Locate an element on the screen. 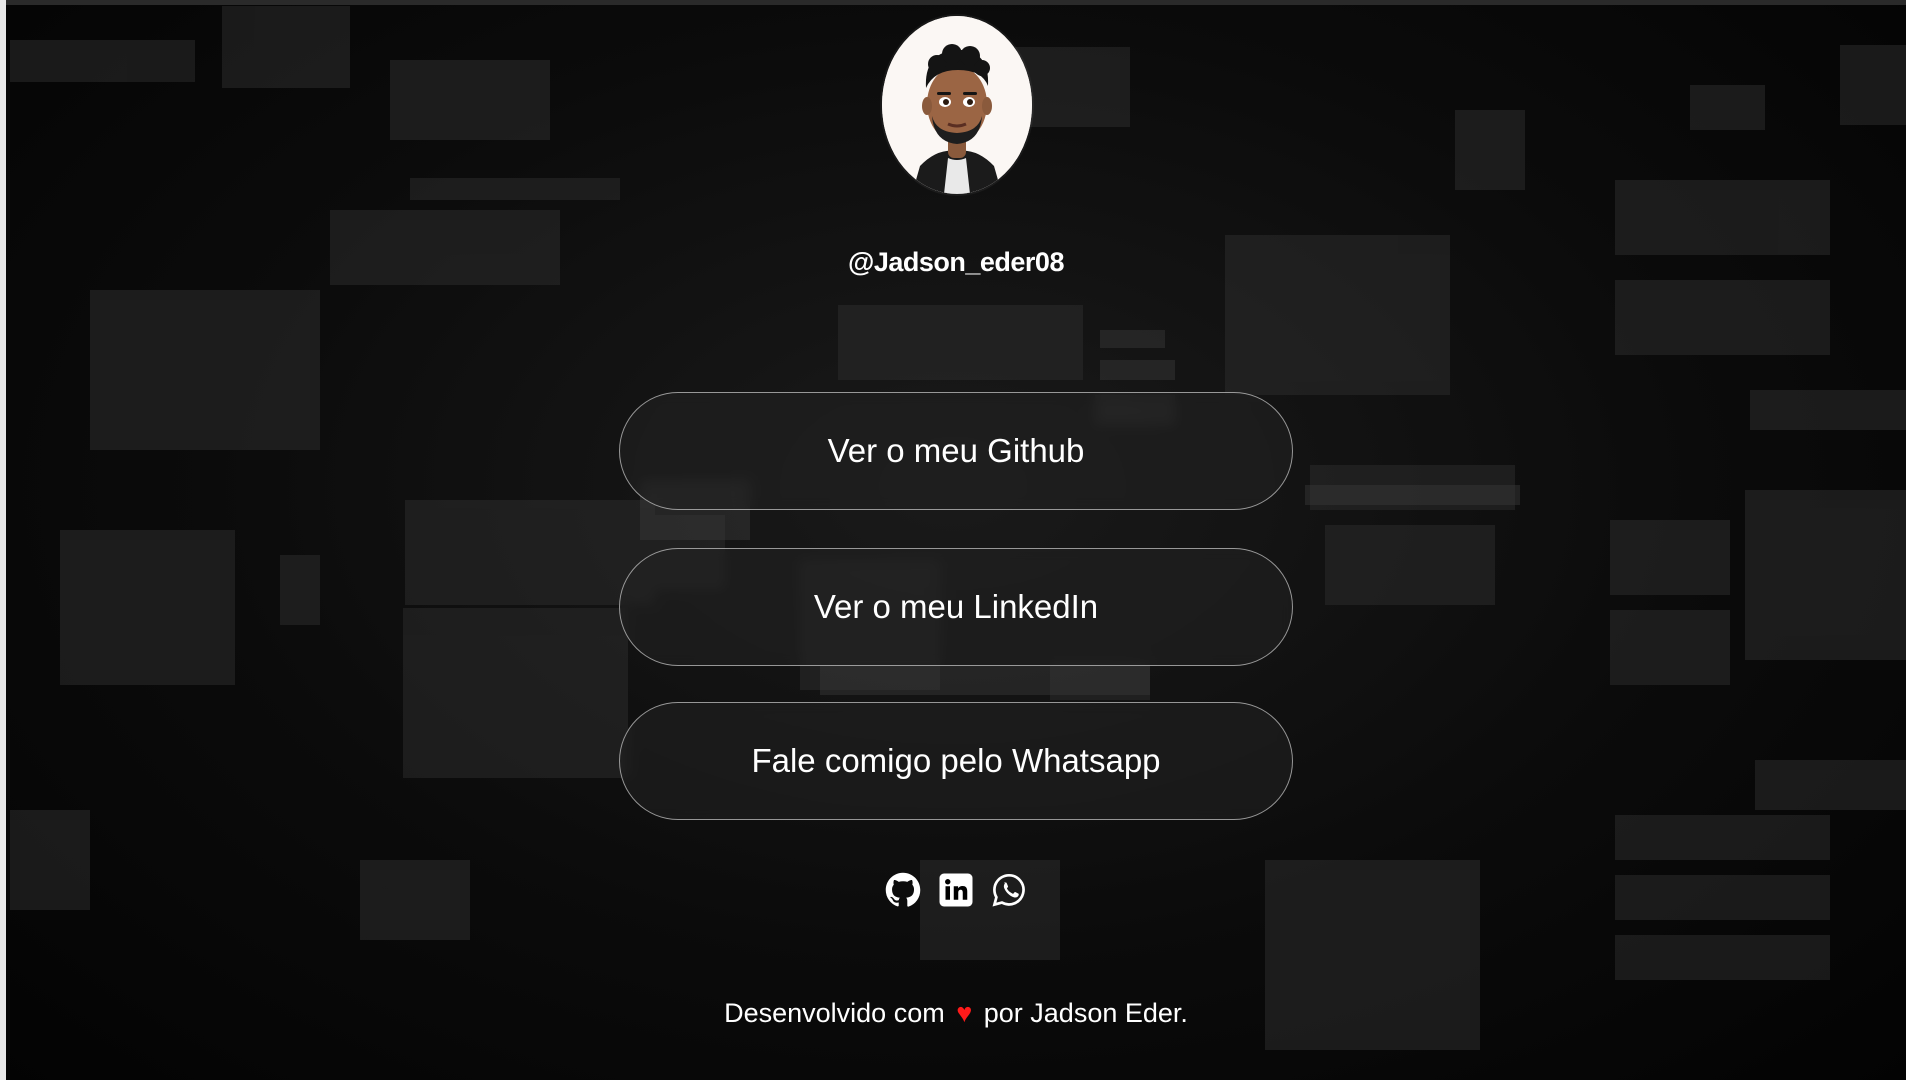 This screenshot has width=1906, height=1080. github-icon is located at coordinates (903, 890).